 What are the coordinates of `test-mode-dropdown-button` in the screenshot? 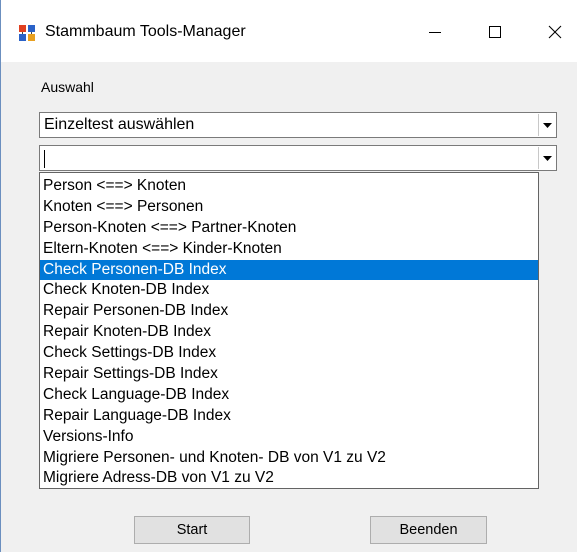 It's located at (546, 125).